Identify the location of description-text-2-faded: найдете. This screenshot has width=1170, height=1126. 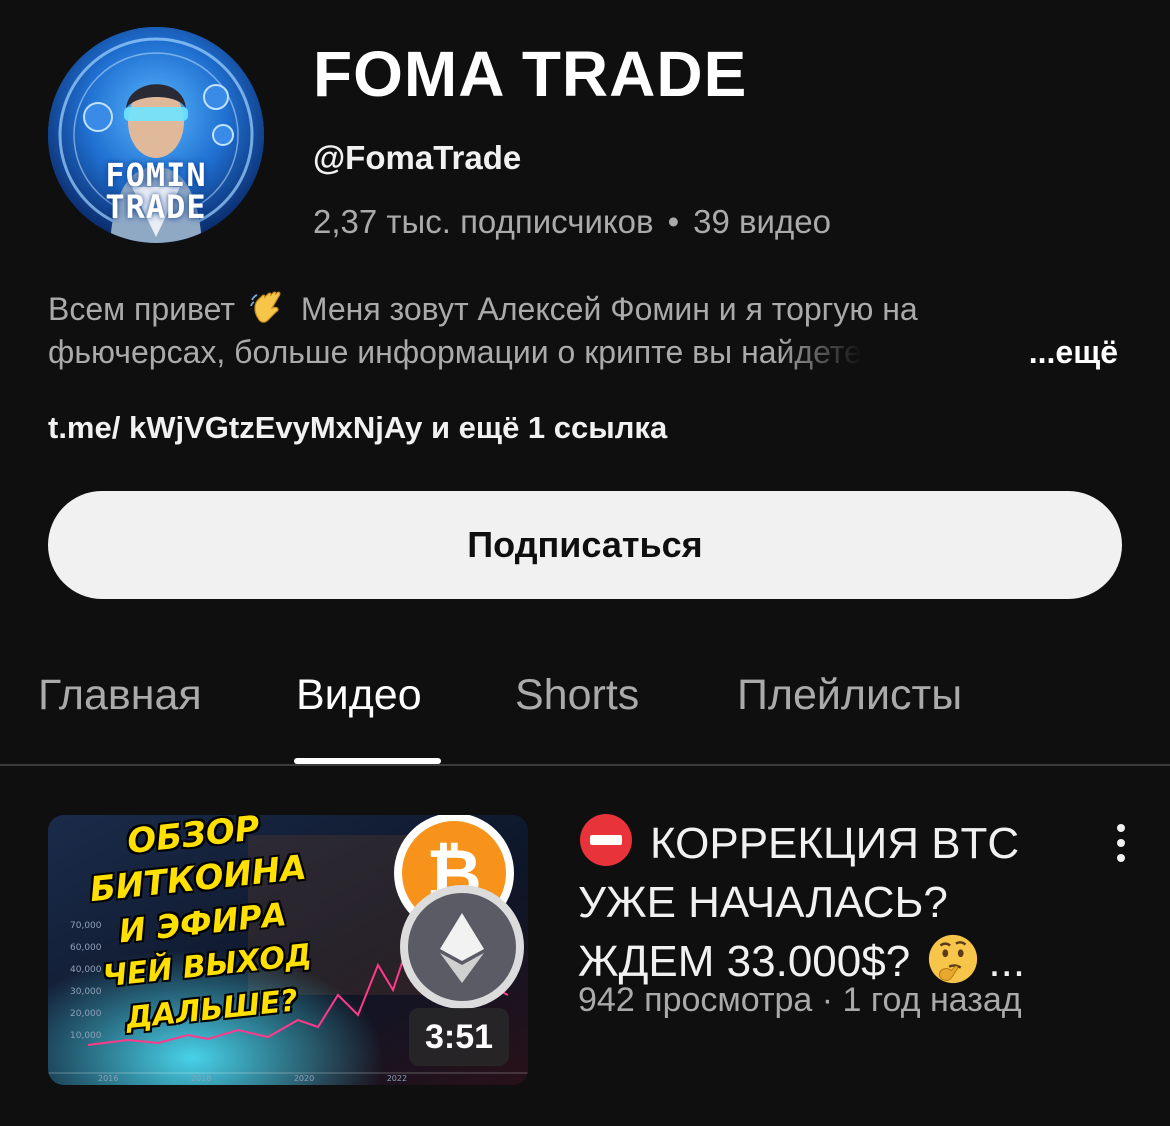
(801, 352).